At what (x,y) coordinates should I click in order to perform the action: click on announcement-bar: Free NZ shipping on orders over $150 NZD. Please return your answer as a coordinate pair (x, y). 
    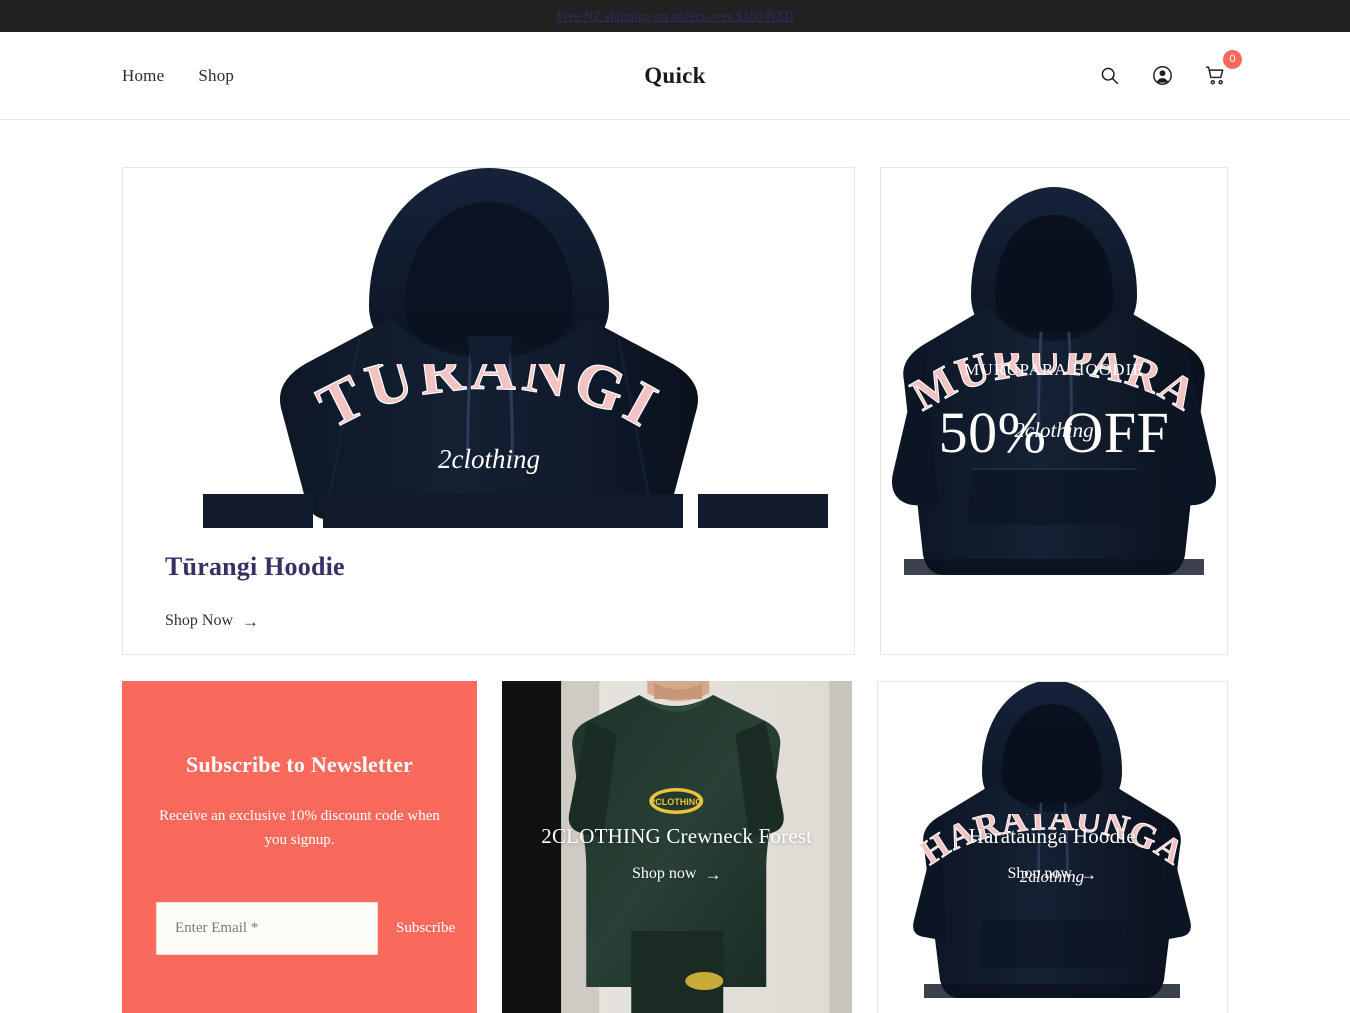
    Looking at the image, I should click on (675, 16).